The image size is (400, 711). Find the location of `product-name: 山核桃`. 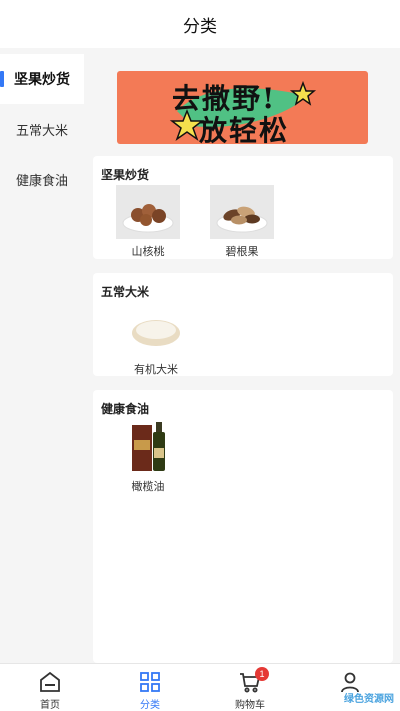

product-name: 山核桃 is located at coordinates (148, 252).